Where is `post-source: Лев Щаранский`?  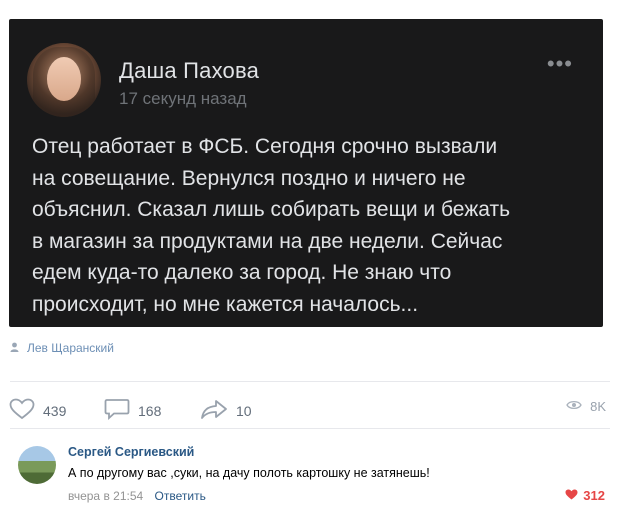 post-source: Лев Щаранский is located at coordinates (62, 348).